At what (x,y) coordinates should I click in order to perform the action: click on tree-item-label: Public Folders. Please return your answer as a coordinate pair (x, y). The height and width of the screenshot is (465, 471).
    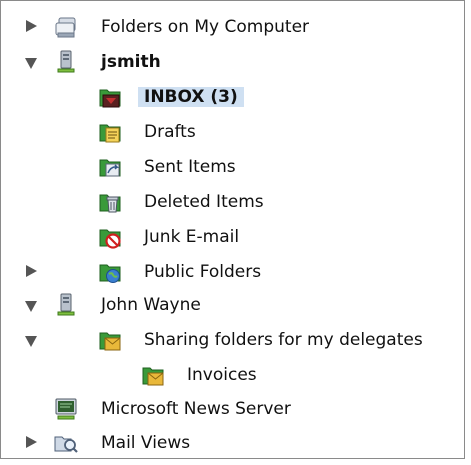
    Looking at the image, I should click on (203, 272).